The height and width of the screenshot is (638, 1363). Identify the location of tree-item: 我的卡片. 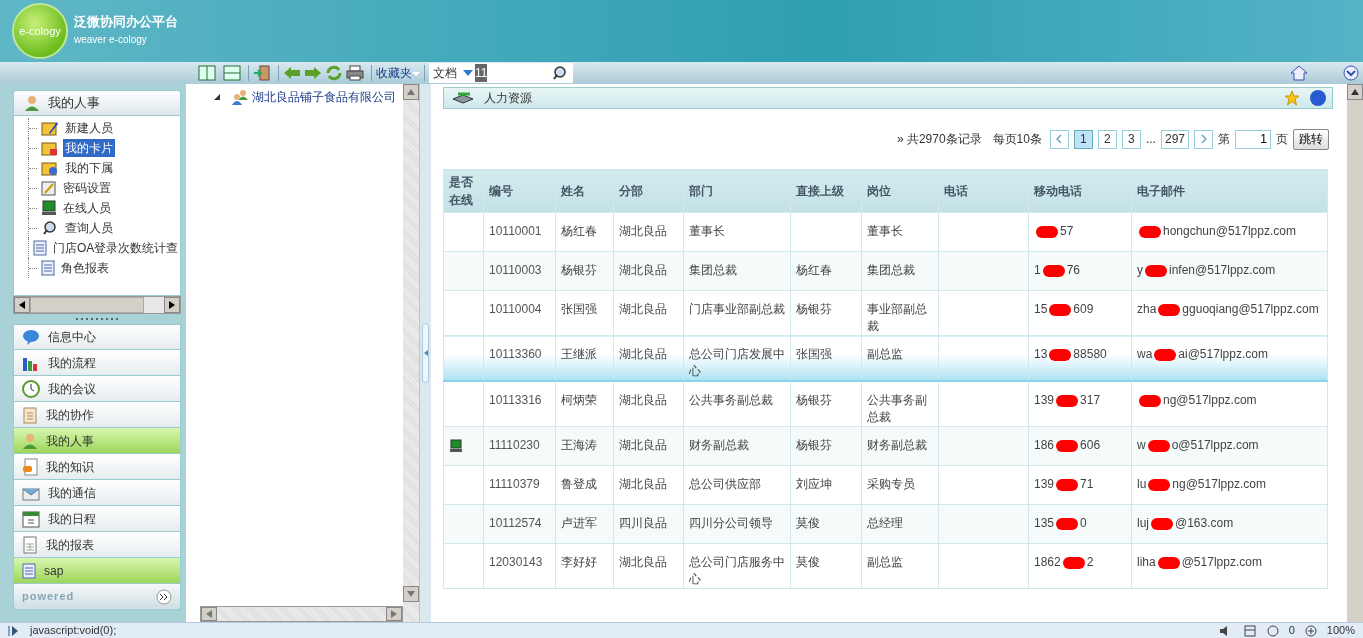
(89, 148).